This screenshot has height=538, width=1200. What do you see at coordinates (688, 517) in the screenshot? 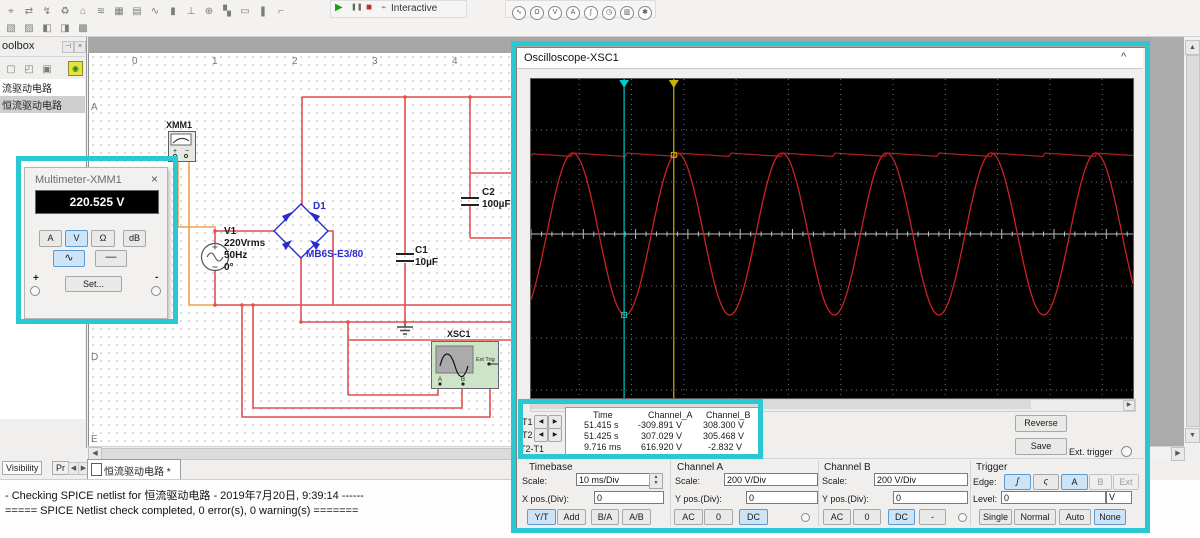
I see `channel-a-ac-button: AC` at bounding box center [688, 517].